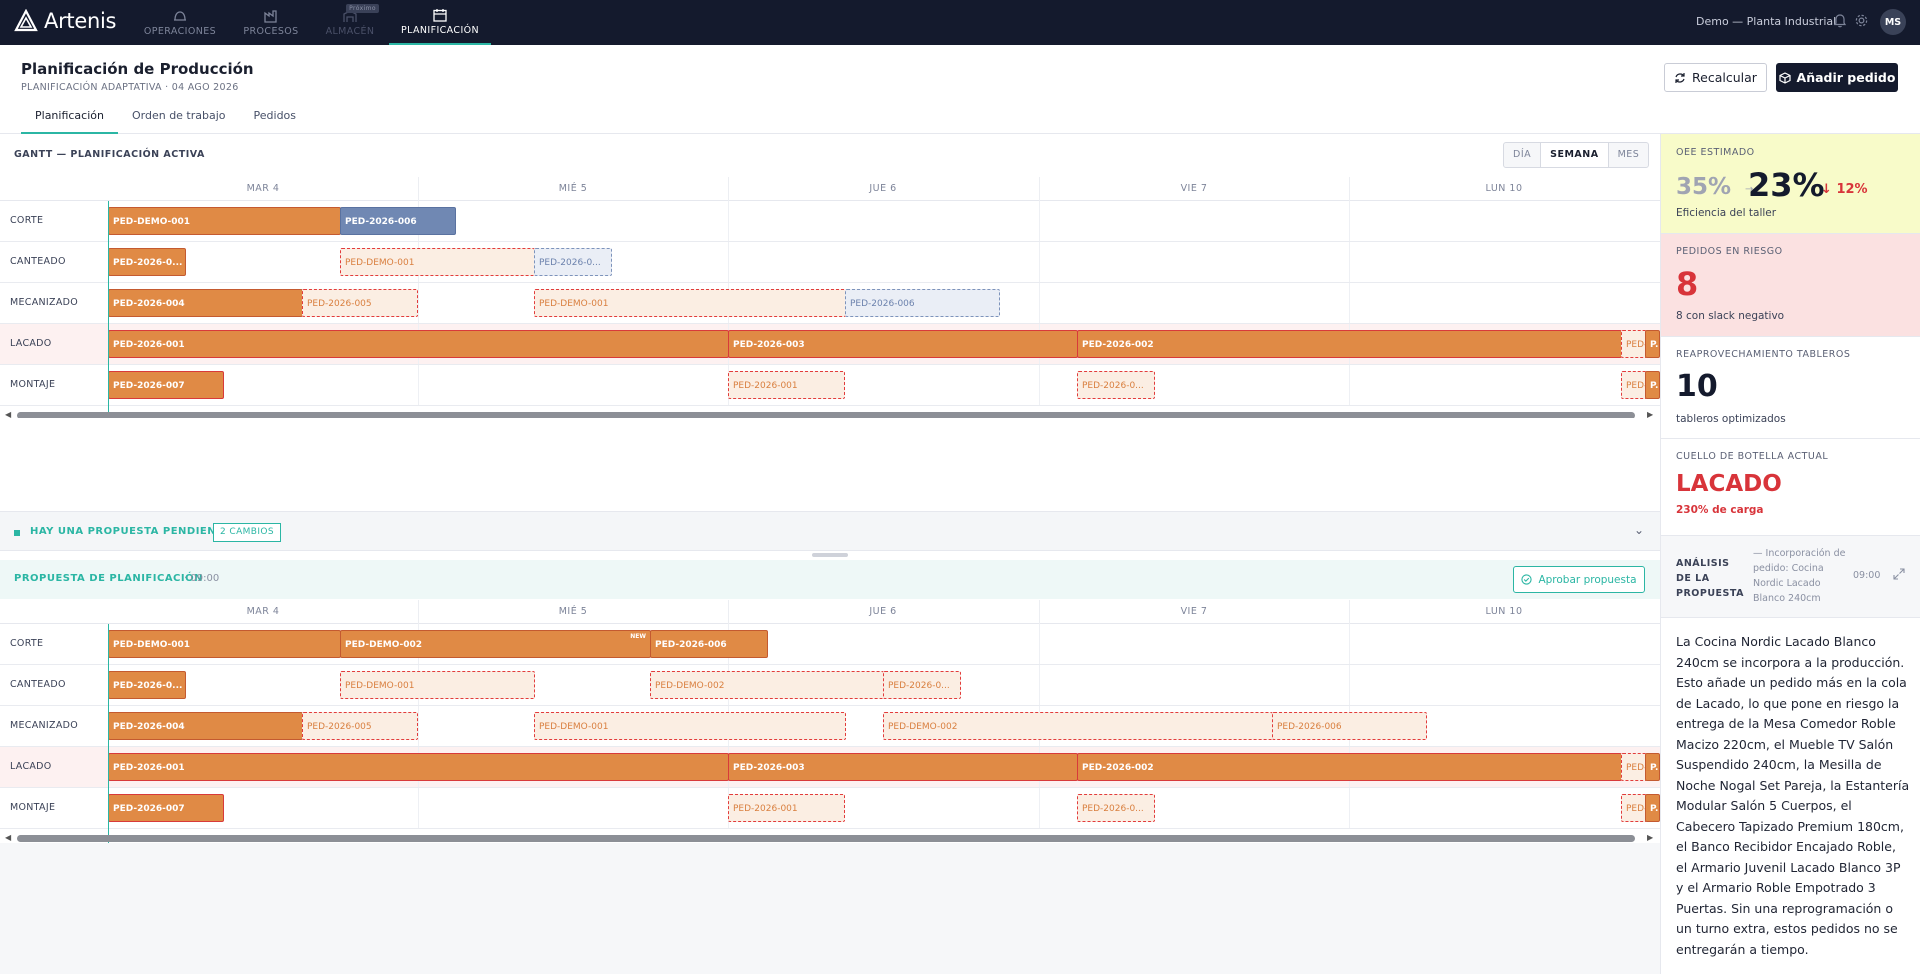 The image size is (1920, 974). What do you see at coordinates (1784, 77) in the screenshot?
I see `box-icon` at bounding box center [1784, 77].